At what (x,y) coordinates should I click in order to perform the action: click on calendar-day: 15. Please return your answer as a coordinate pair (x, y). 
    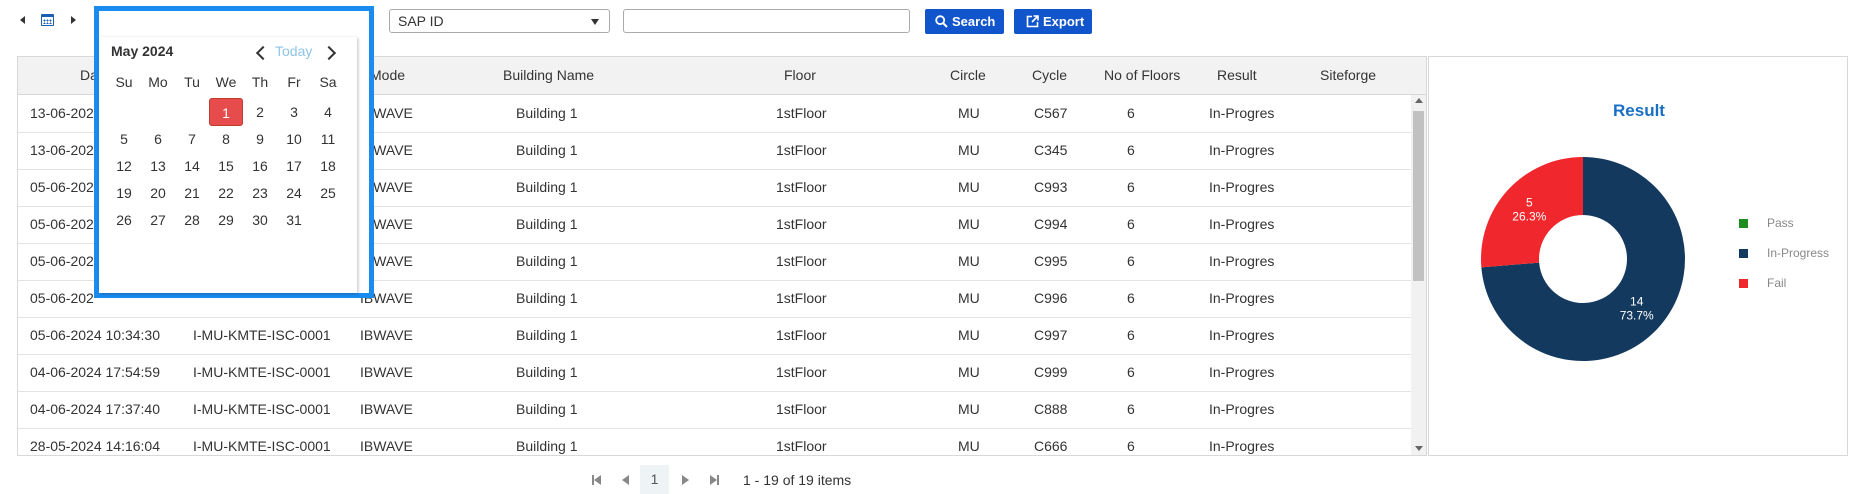
    Looking at the image, I should click on (226, 166).